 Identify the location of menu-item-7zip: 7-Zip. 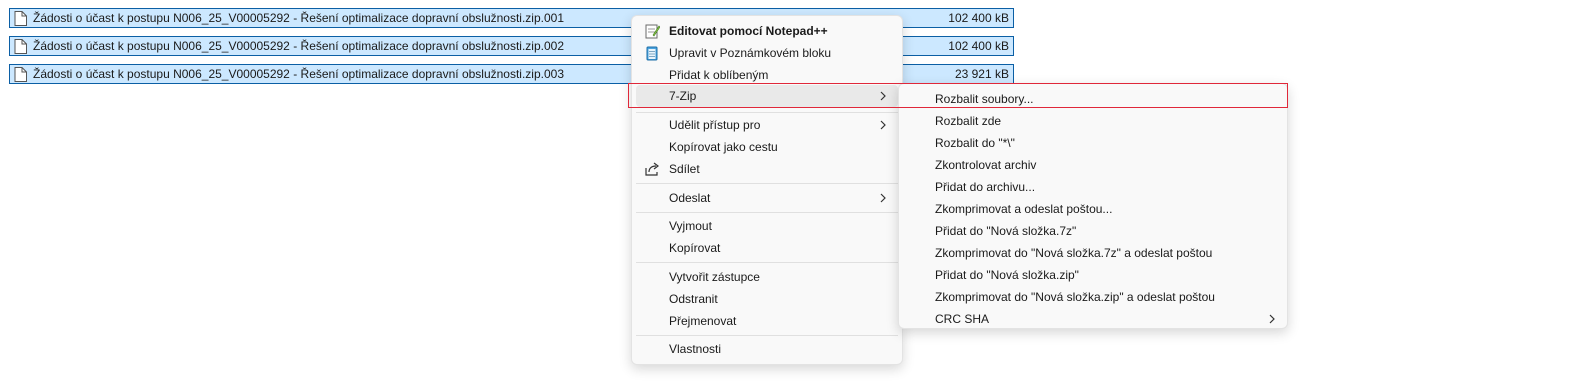
(767, 96).